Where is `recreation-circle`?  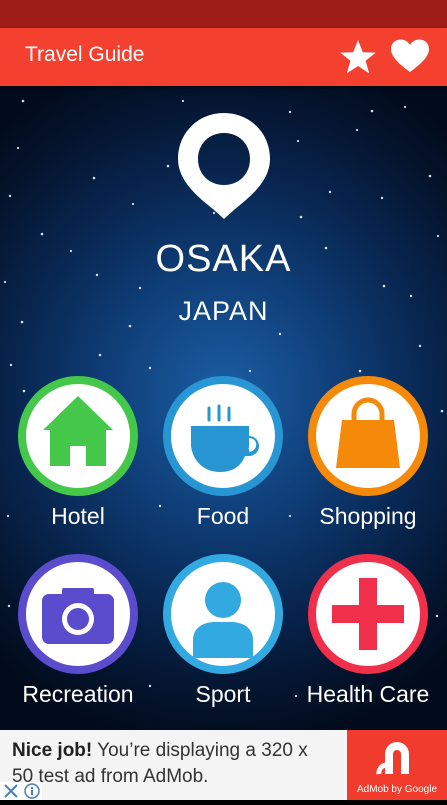 recreation-circle is located at coordinates (78, 614).